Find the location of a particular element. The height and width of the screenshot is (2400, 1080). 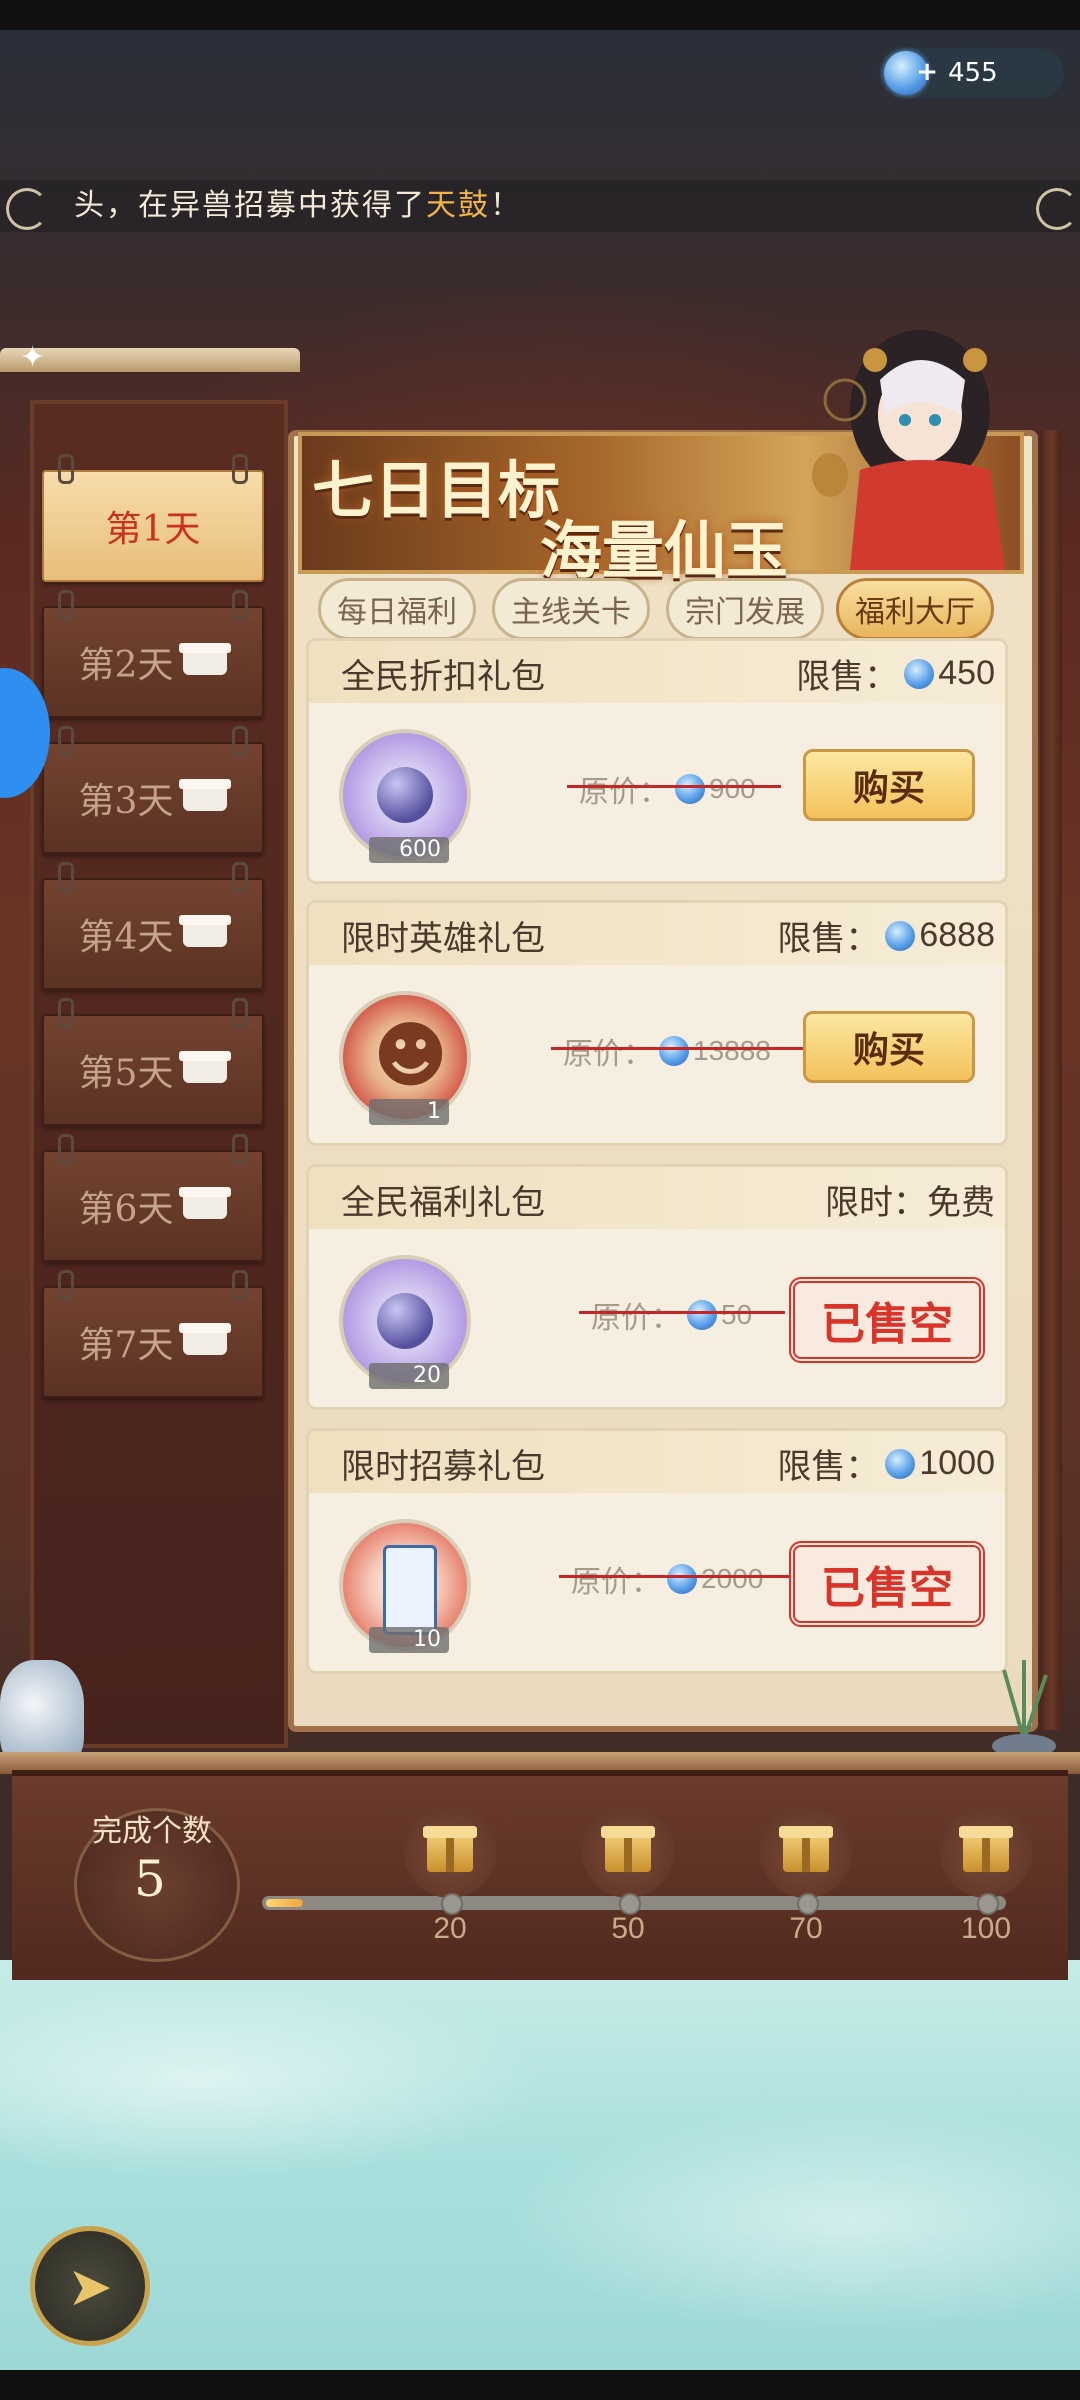

day-tab-6: 第6天 is located at coordinates (153, 1198).